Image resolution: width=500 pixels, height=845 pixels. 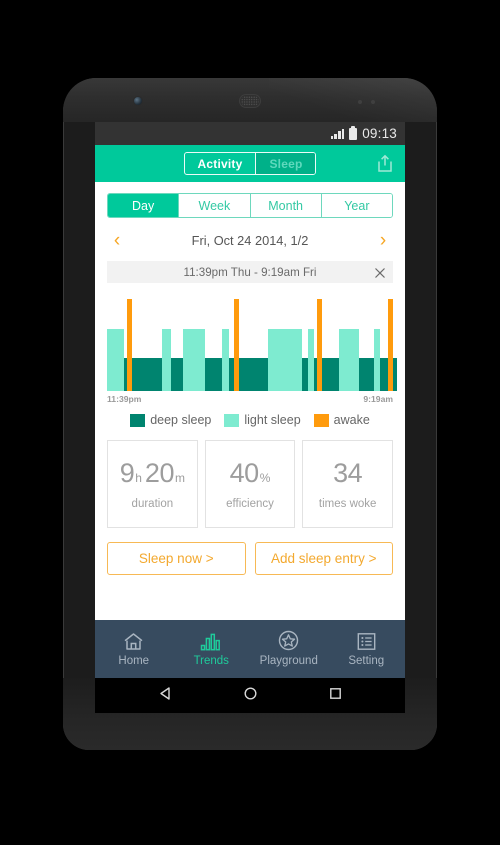 I want to click on stat-card-efficiency: 40 % efficiency, so click(x=250, y=484).